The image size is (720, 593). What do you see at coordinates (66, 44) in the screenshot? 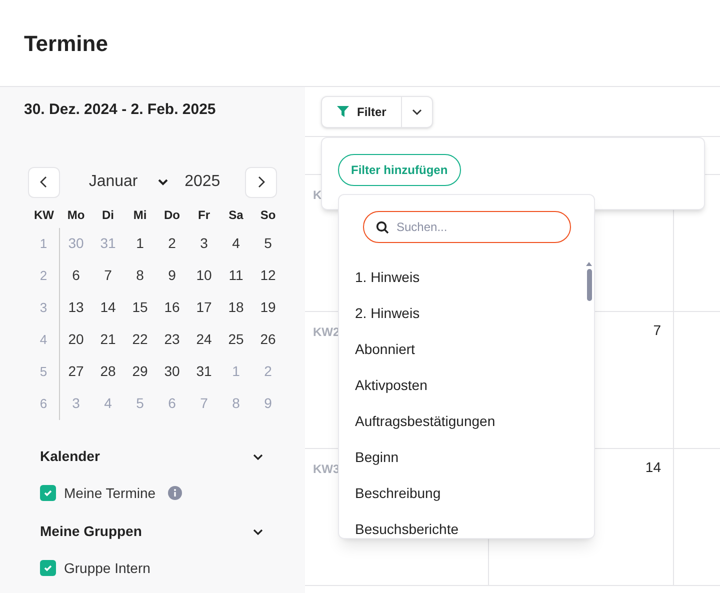
I see `page-title: Termine` at bounding box center [66, 44].